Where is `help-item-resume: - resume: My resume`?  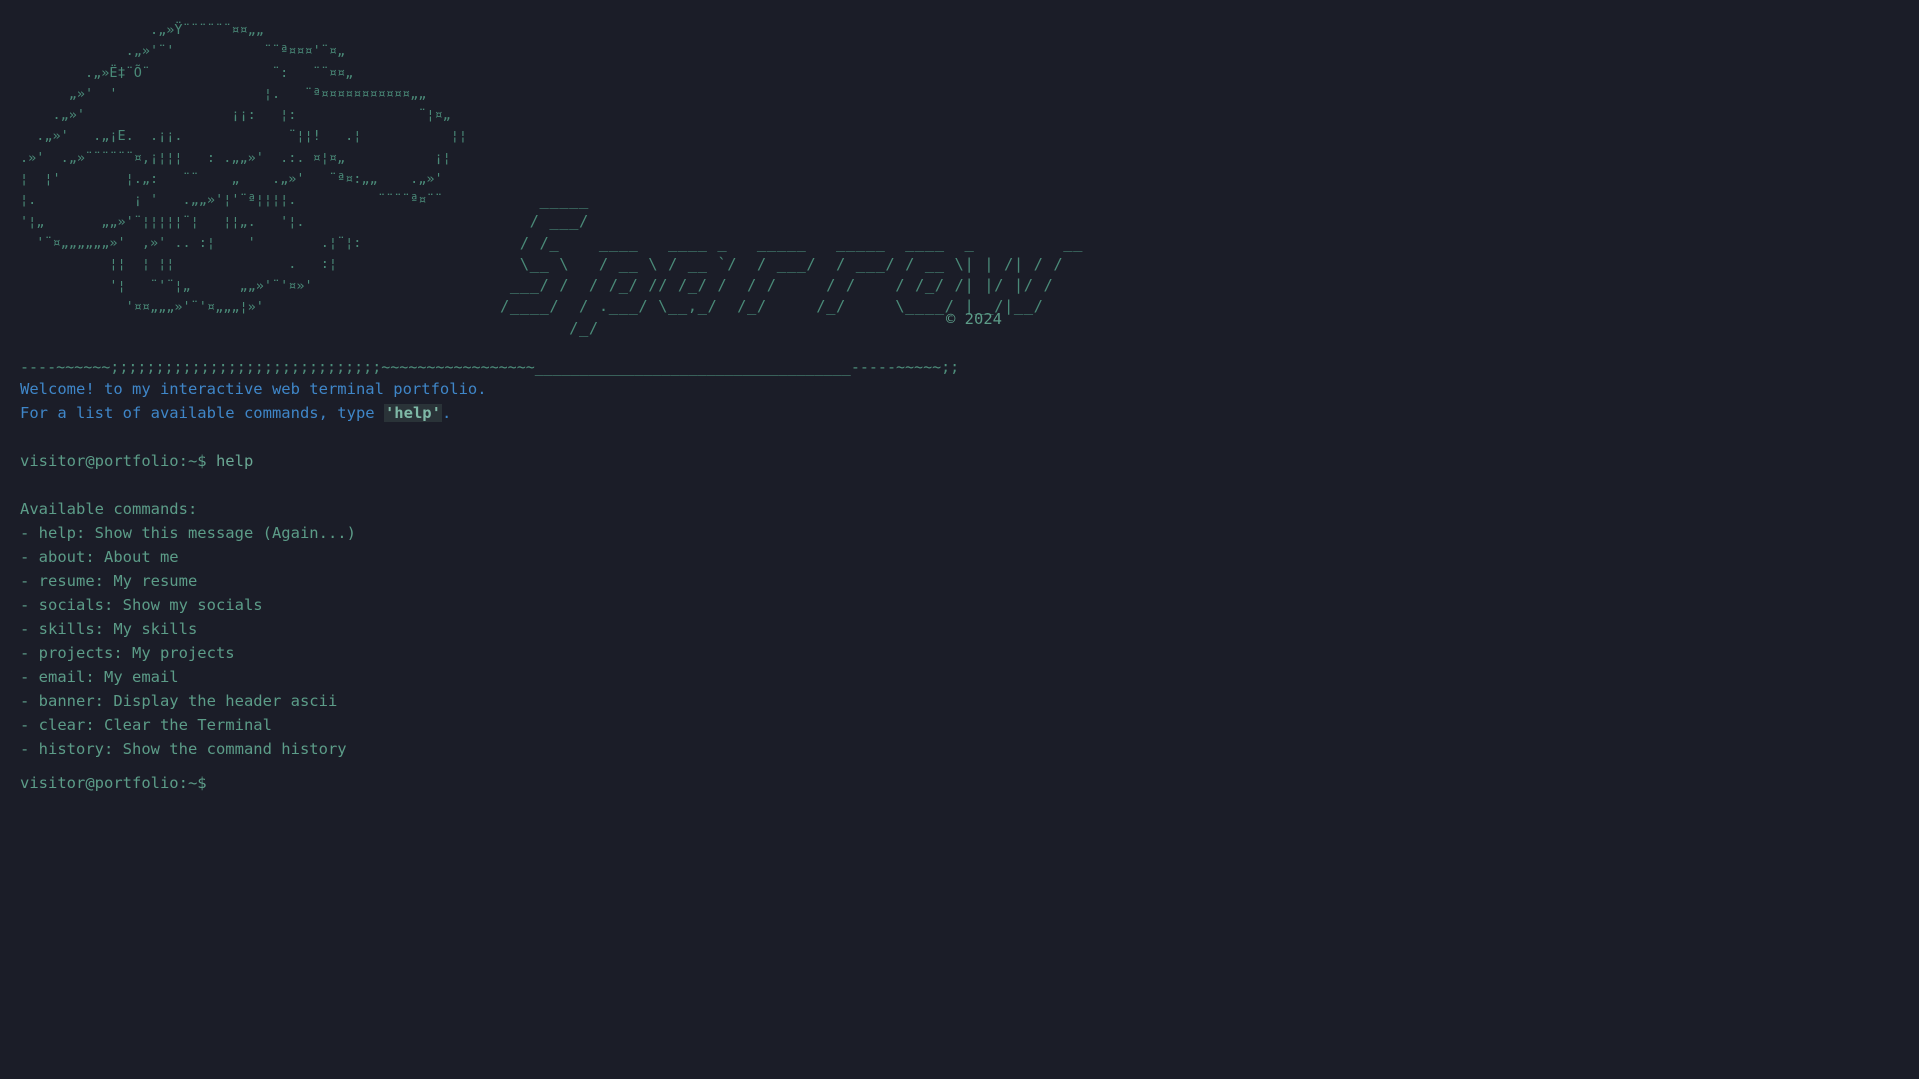 help-item-resume: - resume: My resume is located at coordinates (109, 581).